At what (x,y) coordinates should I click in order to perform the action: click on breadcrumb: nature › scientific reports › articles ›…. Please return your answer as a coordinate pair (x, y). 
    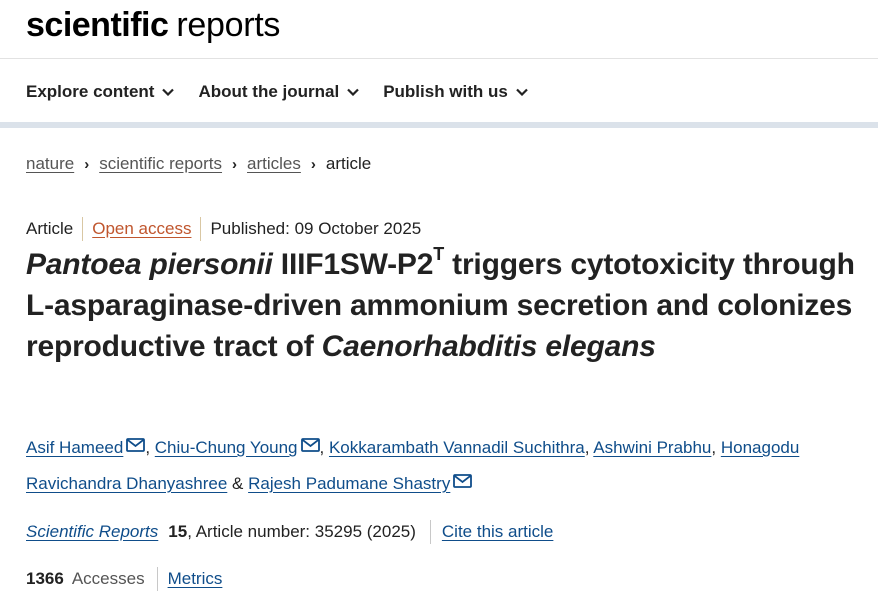
    Looking at the image, I should click on (198, 164).